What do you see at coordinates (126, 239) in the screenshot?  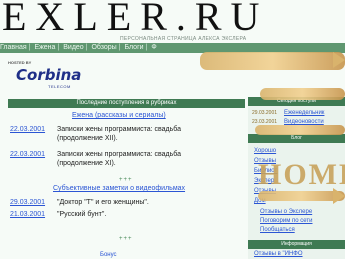 I see `more-link-2: +++` at bounding box center [126, 239].